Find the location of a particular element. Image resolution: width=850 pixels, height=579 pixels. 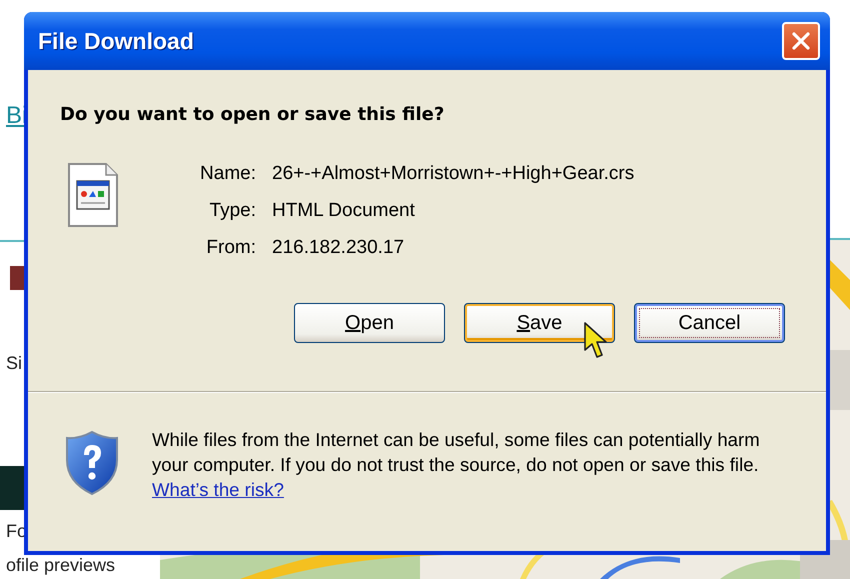

close-button is located at coordinates (801, 41).